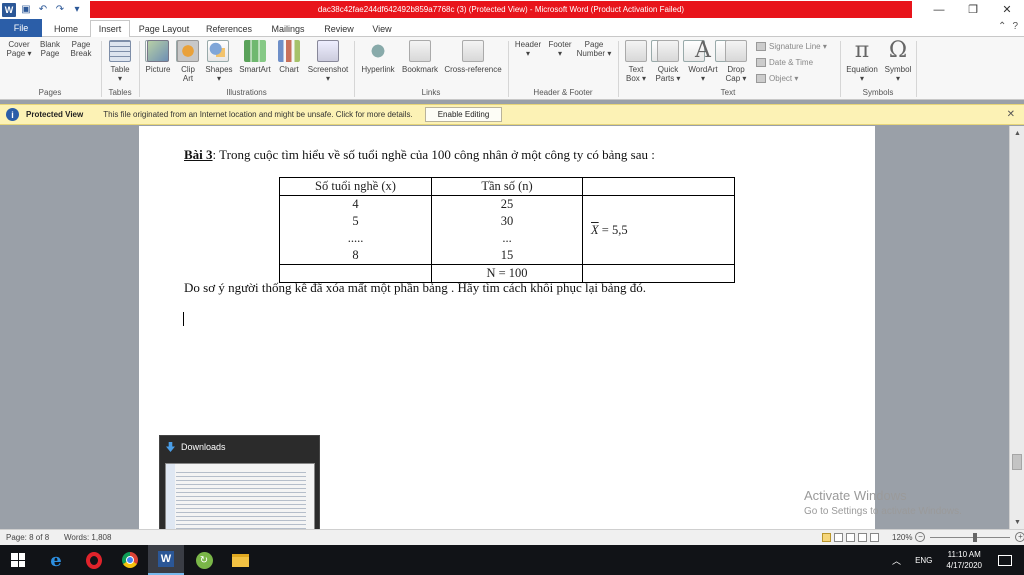 The height and width of the screenshot is (575, 1024). Describe the element at coordinates (86, 51) in the screenshot. I see `cover-page-button: Cover Page ▾` at that location.